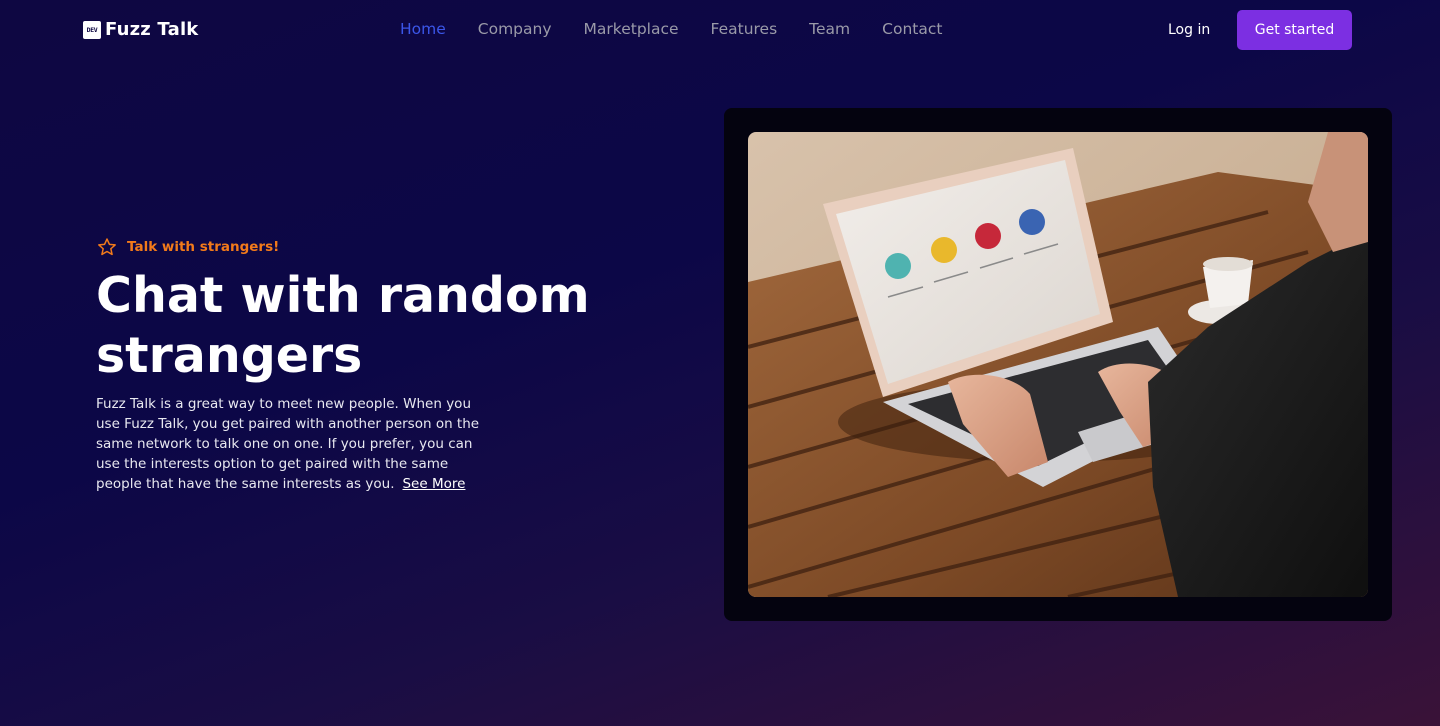 The height and width of the screenshot is (726, 1440). What do you see at coordinates (631, 29) in the screenshot?
I see `nav-link-marketplace: Marketplace` at bounding box center [631, 29].